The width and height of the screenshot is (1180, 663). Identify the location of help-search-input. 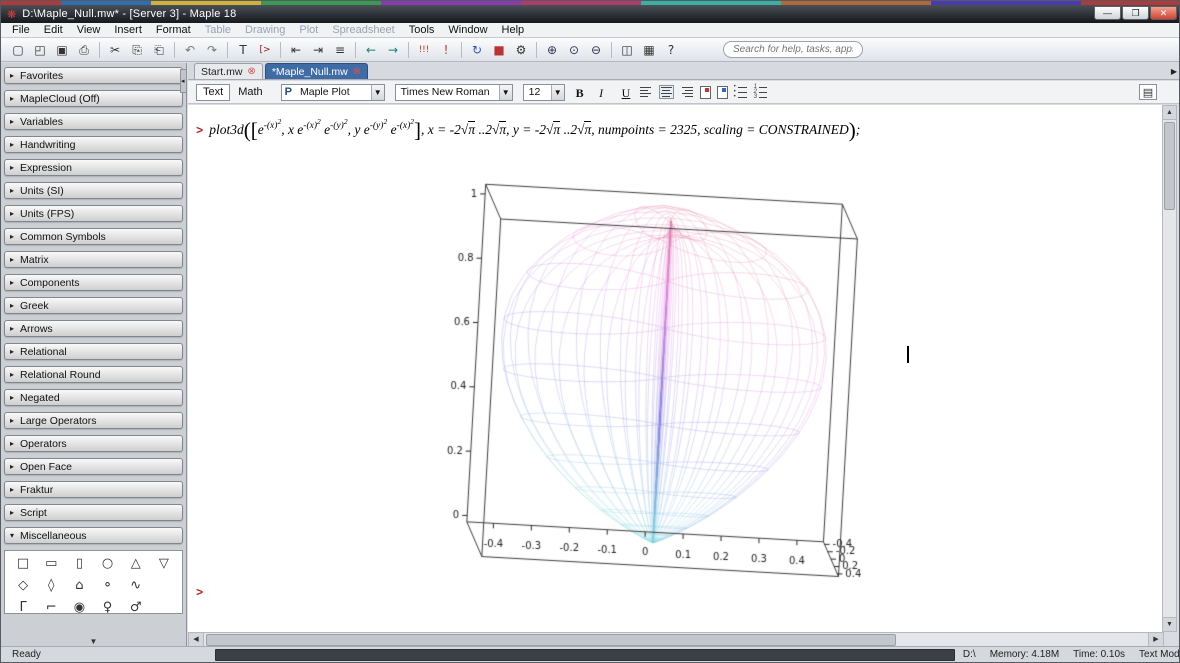
(793, 49).